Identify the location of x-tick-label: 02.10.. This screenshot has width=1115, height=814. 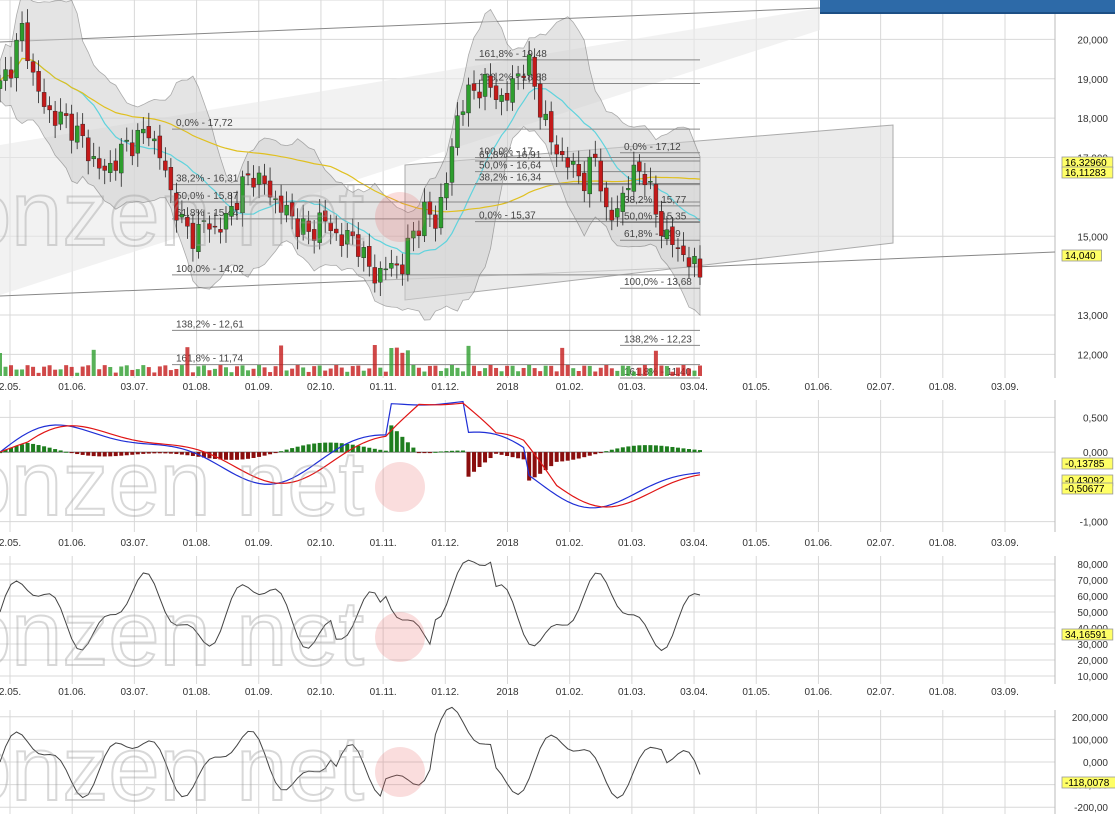
(321, 692).